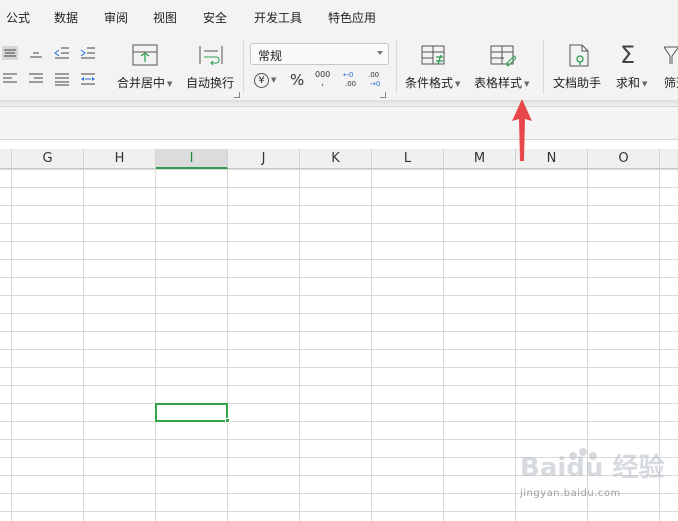 The height and width of the screenshot is (521, 678). I want to click on filter-icon, so click(670, 57).